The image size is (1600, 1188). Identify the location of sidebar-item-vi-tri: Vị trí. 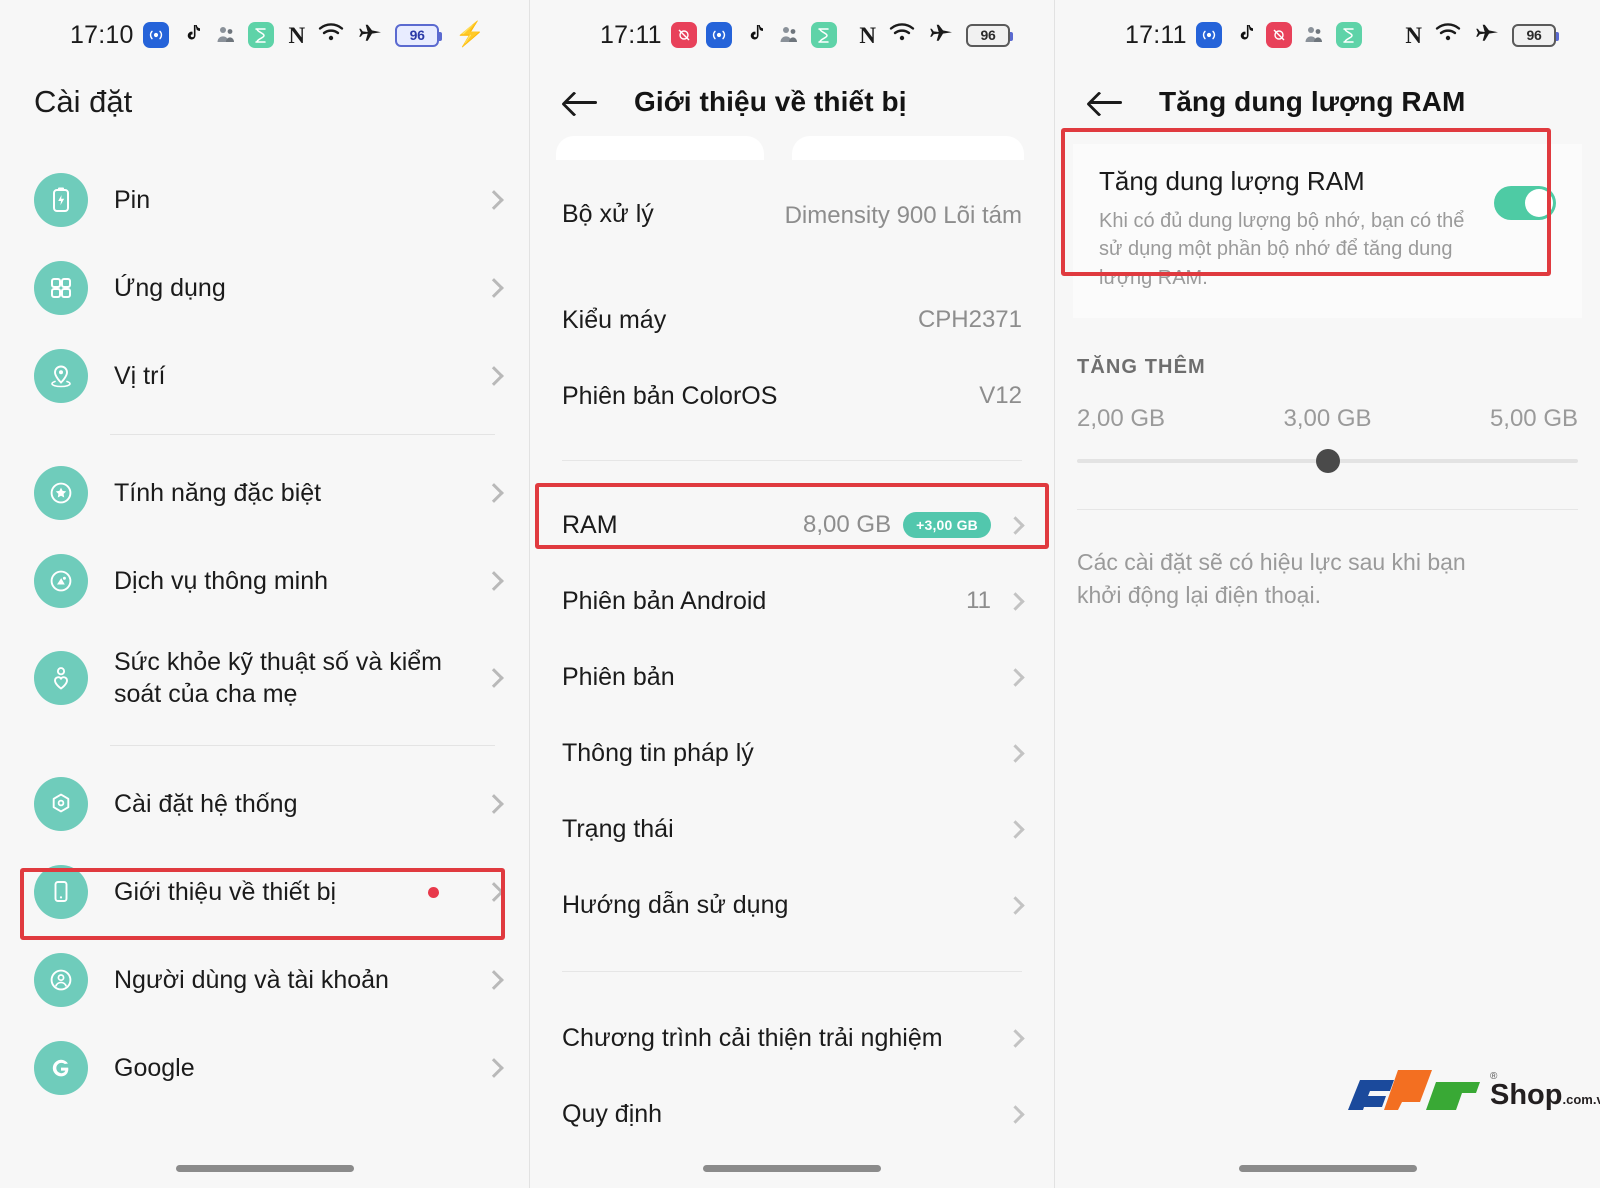
(264, 376).